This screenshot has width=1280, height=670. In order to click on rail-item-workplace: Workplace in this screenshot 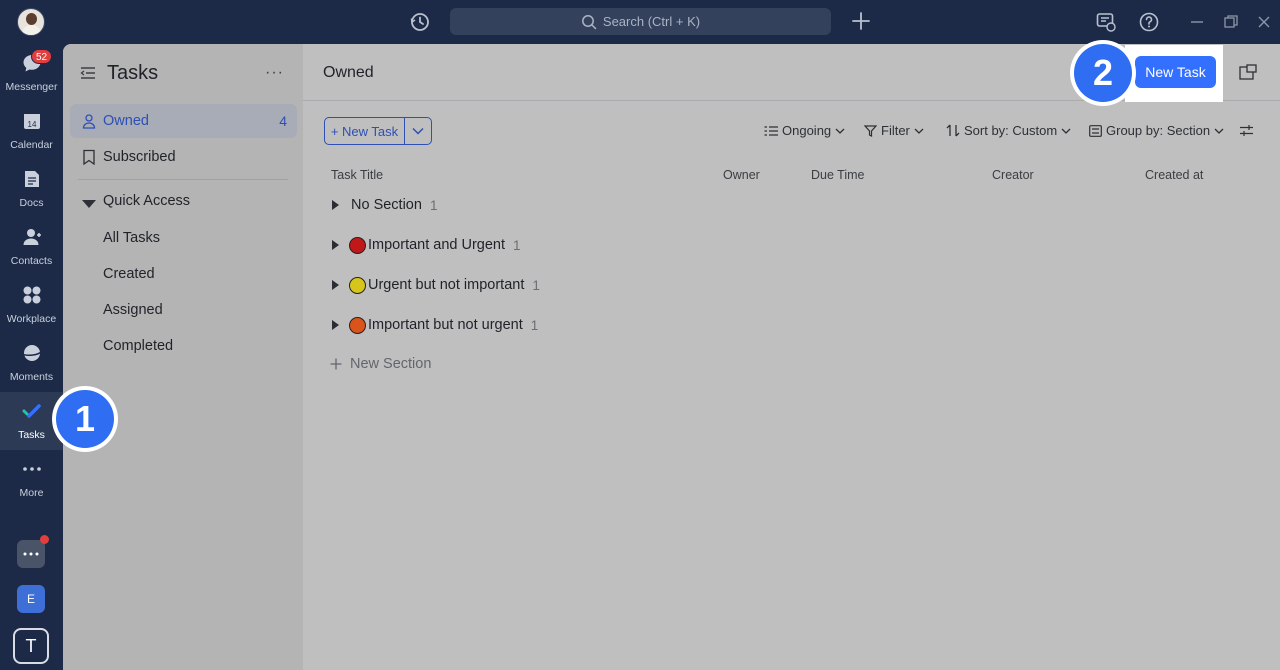, I will do `click(31, 305)`.